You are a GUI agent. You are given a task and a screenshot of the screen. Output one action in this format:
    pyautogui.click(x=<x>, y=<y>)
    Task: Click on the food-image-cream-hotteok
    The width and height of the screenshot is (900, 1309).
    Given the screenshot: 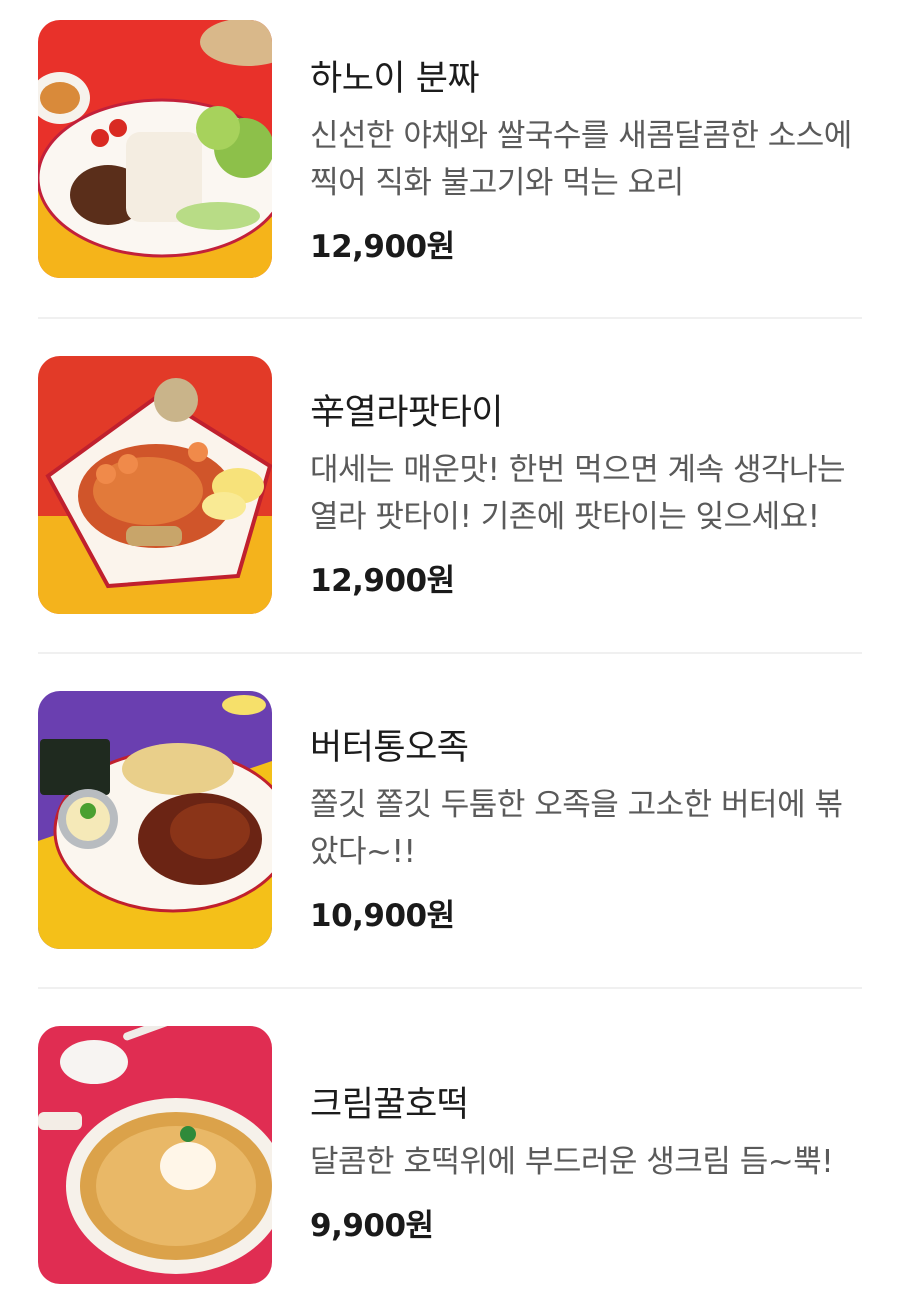 What is the action you would take?
    pyautogui.click(x=155, y=1155)
    